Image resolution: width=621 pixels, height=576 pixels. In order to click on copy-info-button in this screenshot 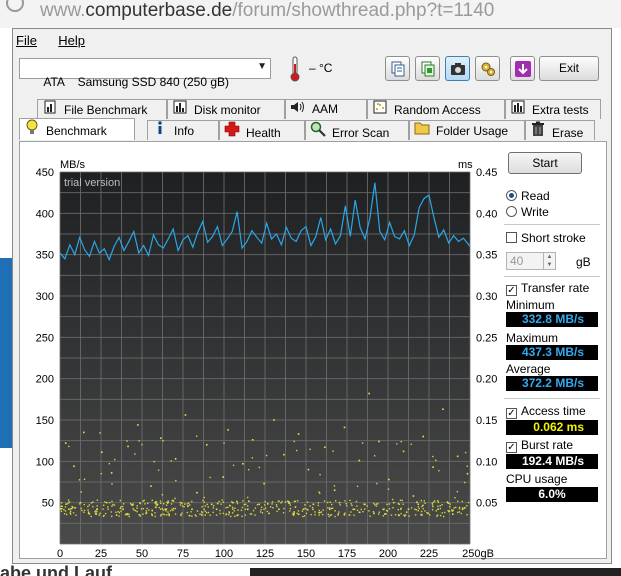, I will do `click(427, 68)`.